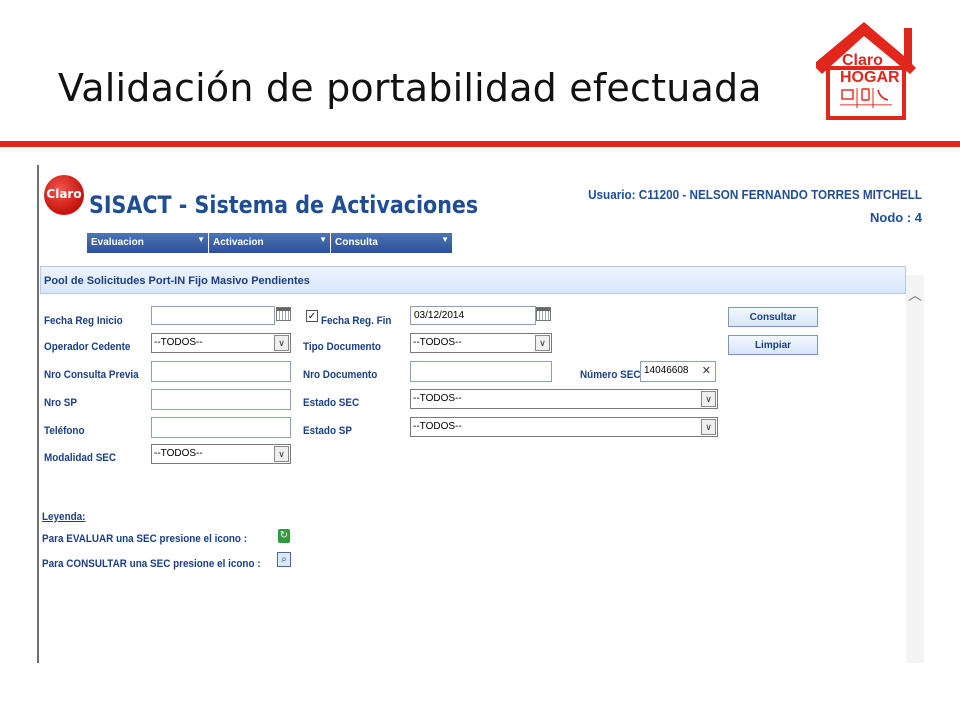 The image size is (960, 720). What do you see at coordinates (773, 317) in the screenshot?
I see `consultar-button: Consultar` at bounding box center [773, 317].